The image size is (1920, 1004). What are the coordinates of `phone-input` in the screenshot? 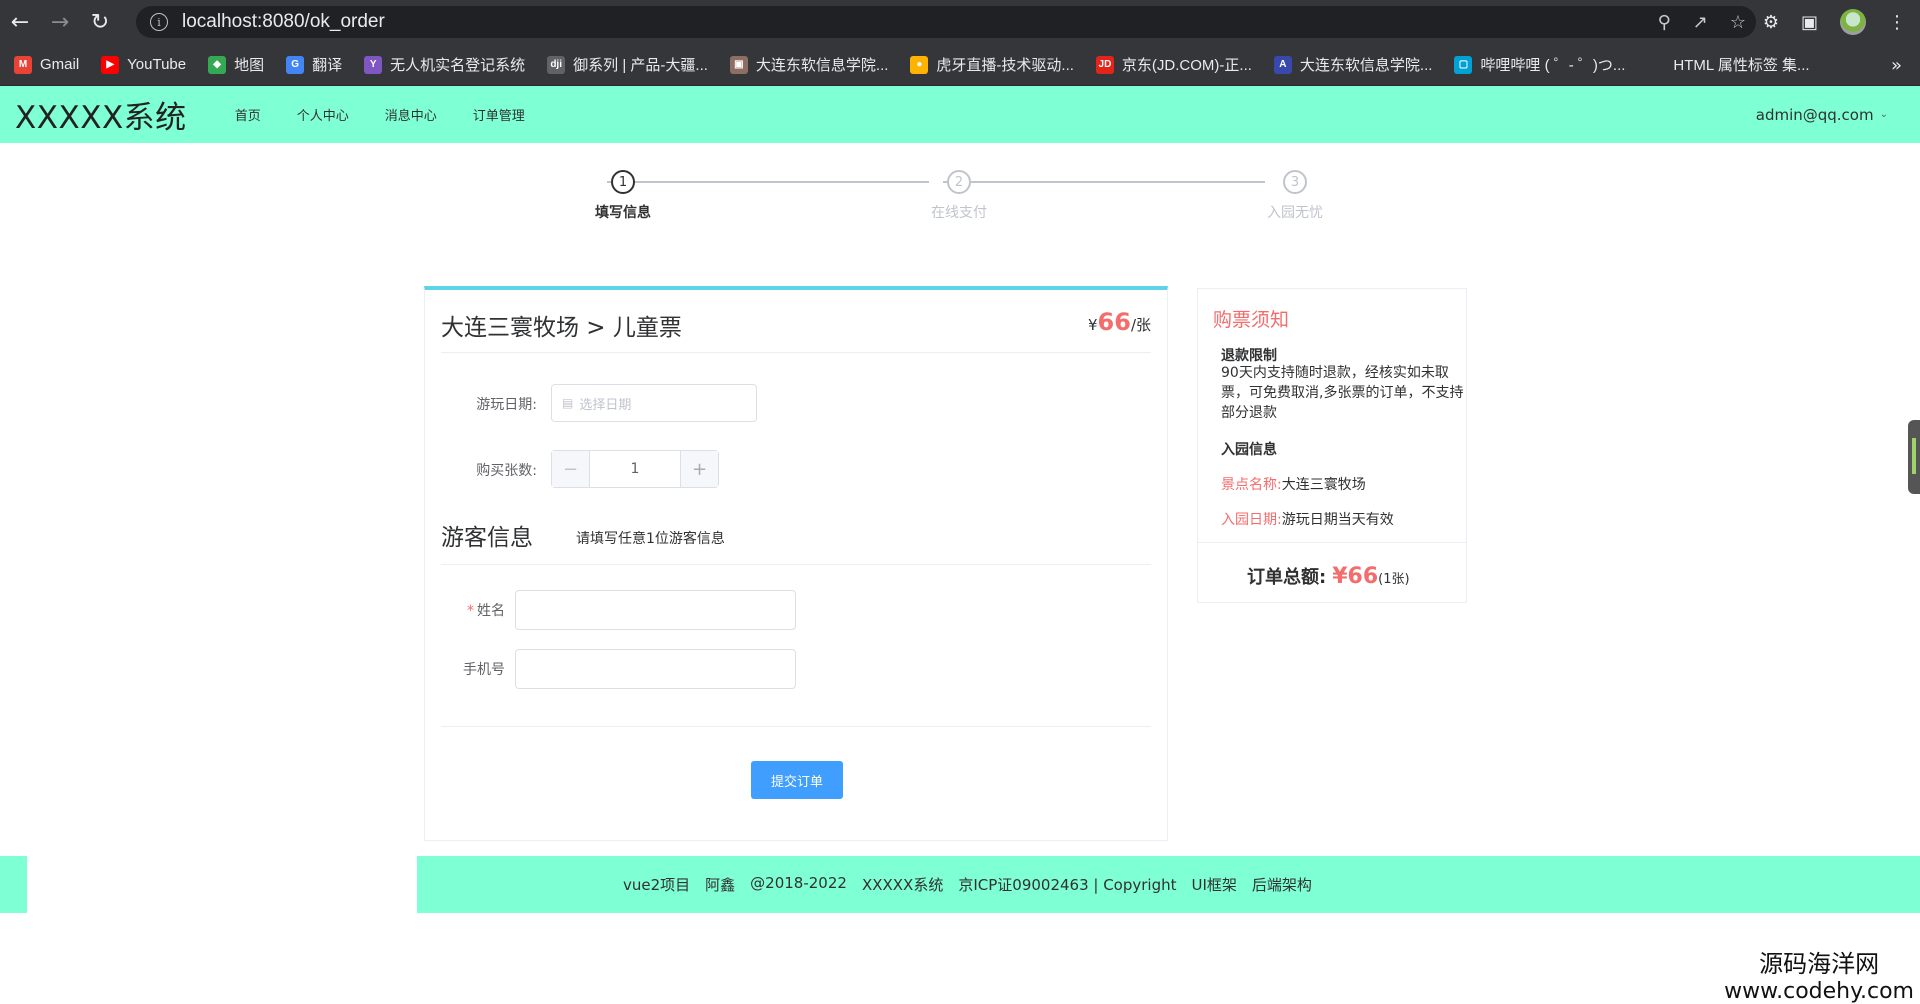 It's located at (655, 669).